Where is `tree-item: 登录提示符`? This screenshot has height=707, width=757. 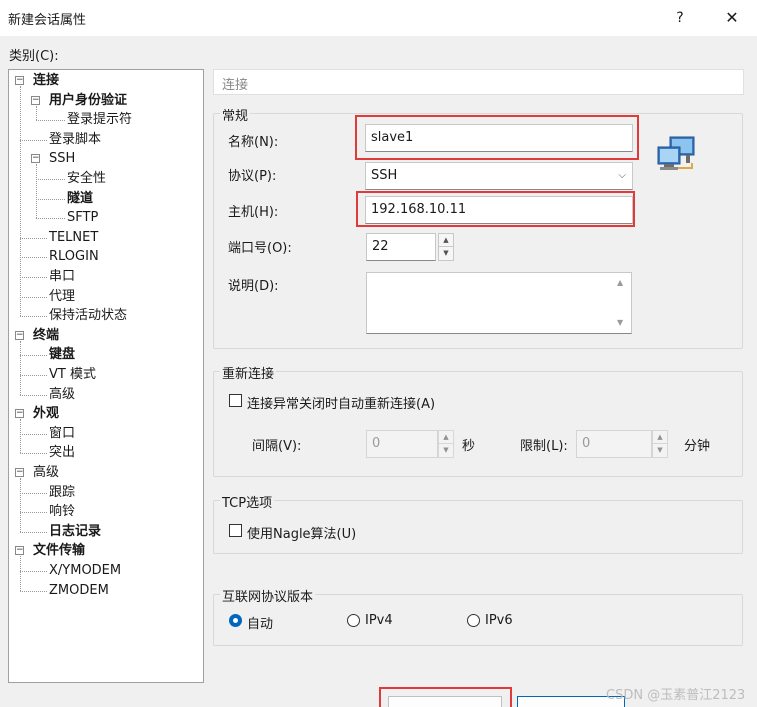 tree-item: 登录提示符 is located at coordinates (99, 119).